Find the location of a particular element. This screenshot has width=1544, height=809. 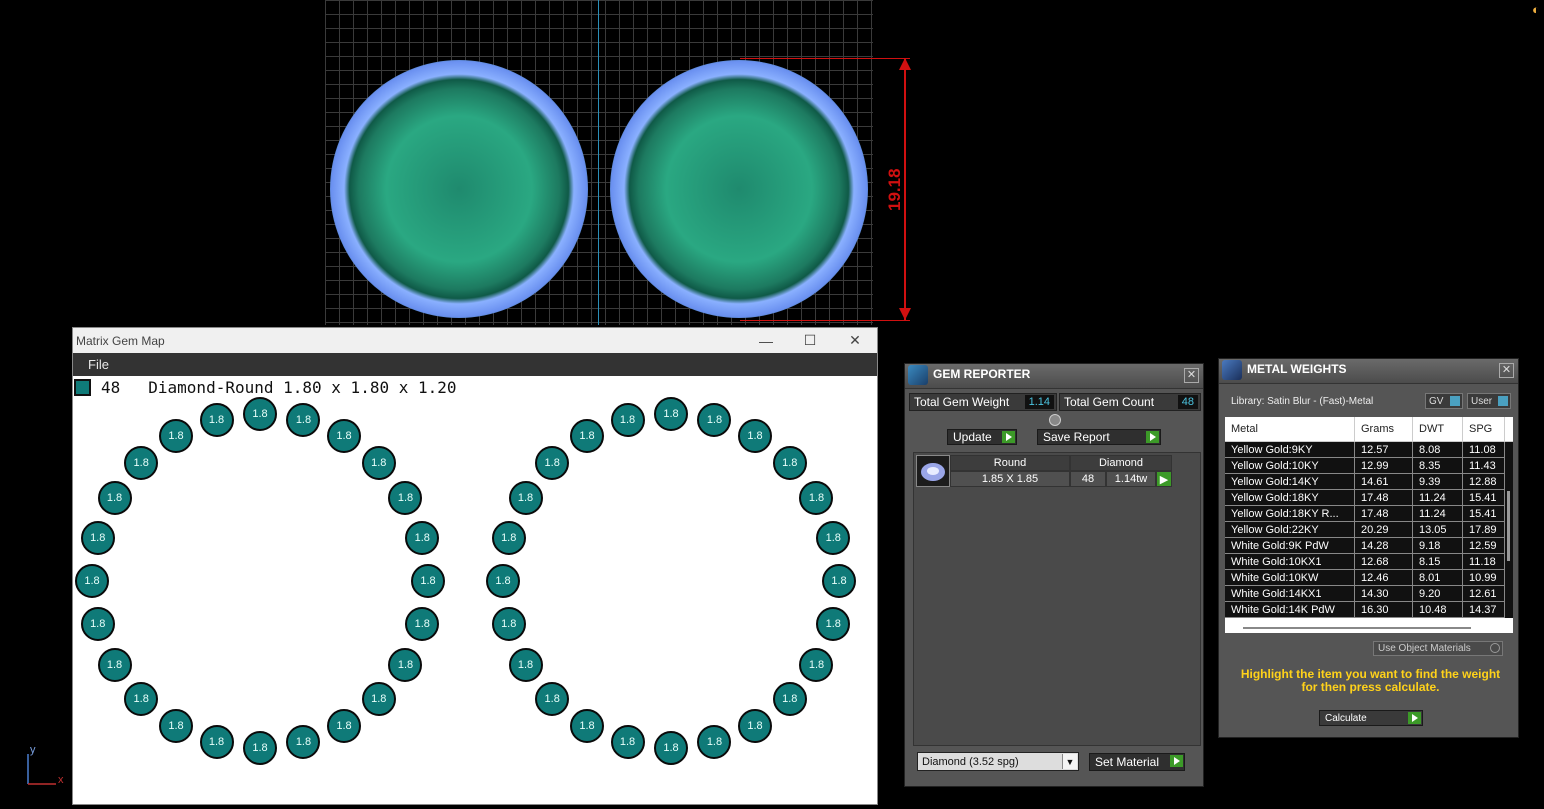

minimize-button: — is located at coordinates (766, 340).